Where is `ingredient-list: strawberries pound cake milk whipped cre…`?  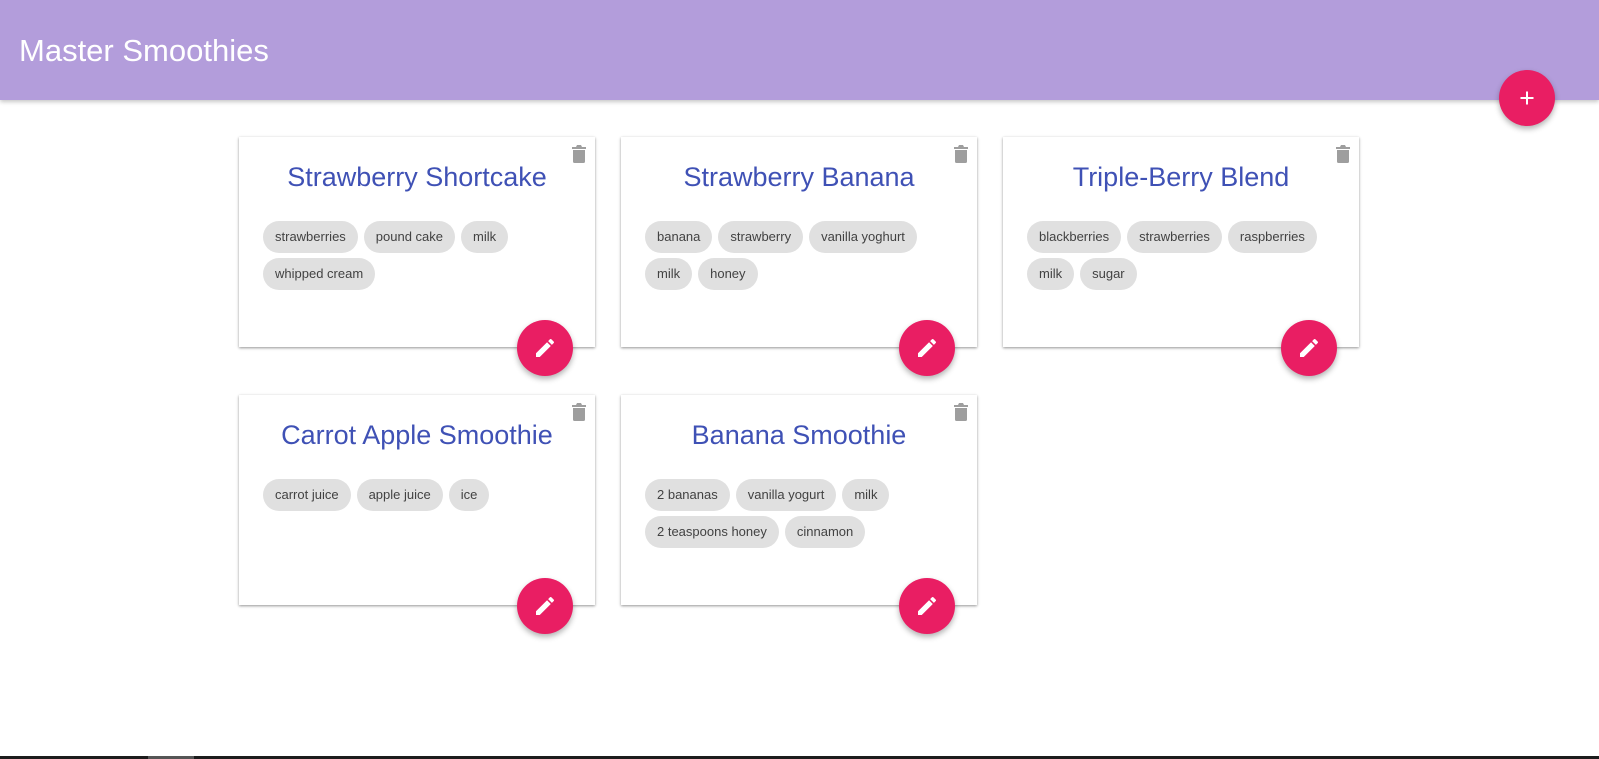 ingredient-list: strawberries pound cake milk whipped cre… is located at coordinates (413, 255).